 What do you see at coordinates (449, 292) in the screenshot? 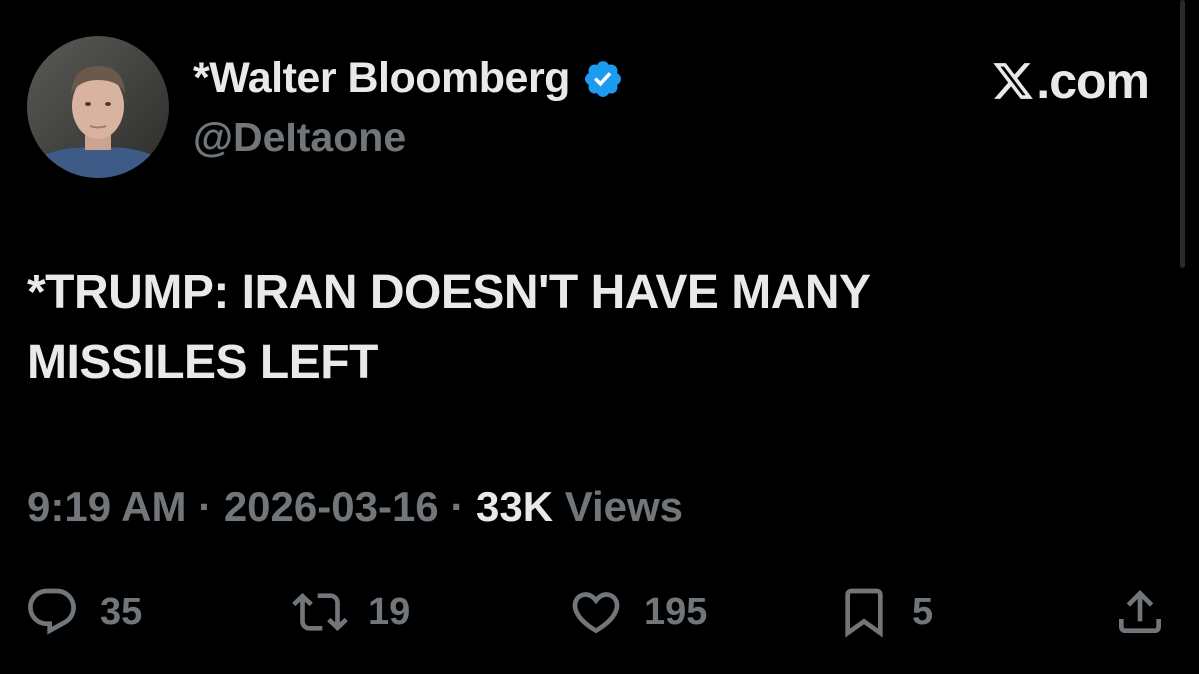
I see `tweet-line-1: *TRUMP: IRAN DOESN'T HAVE MANY` at bounding box center [449, 292].